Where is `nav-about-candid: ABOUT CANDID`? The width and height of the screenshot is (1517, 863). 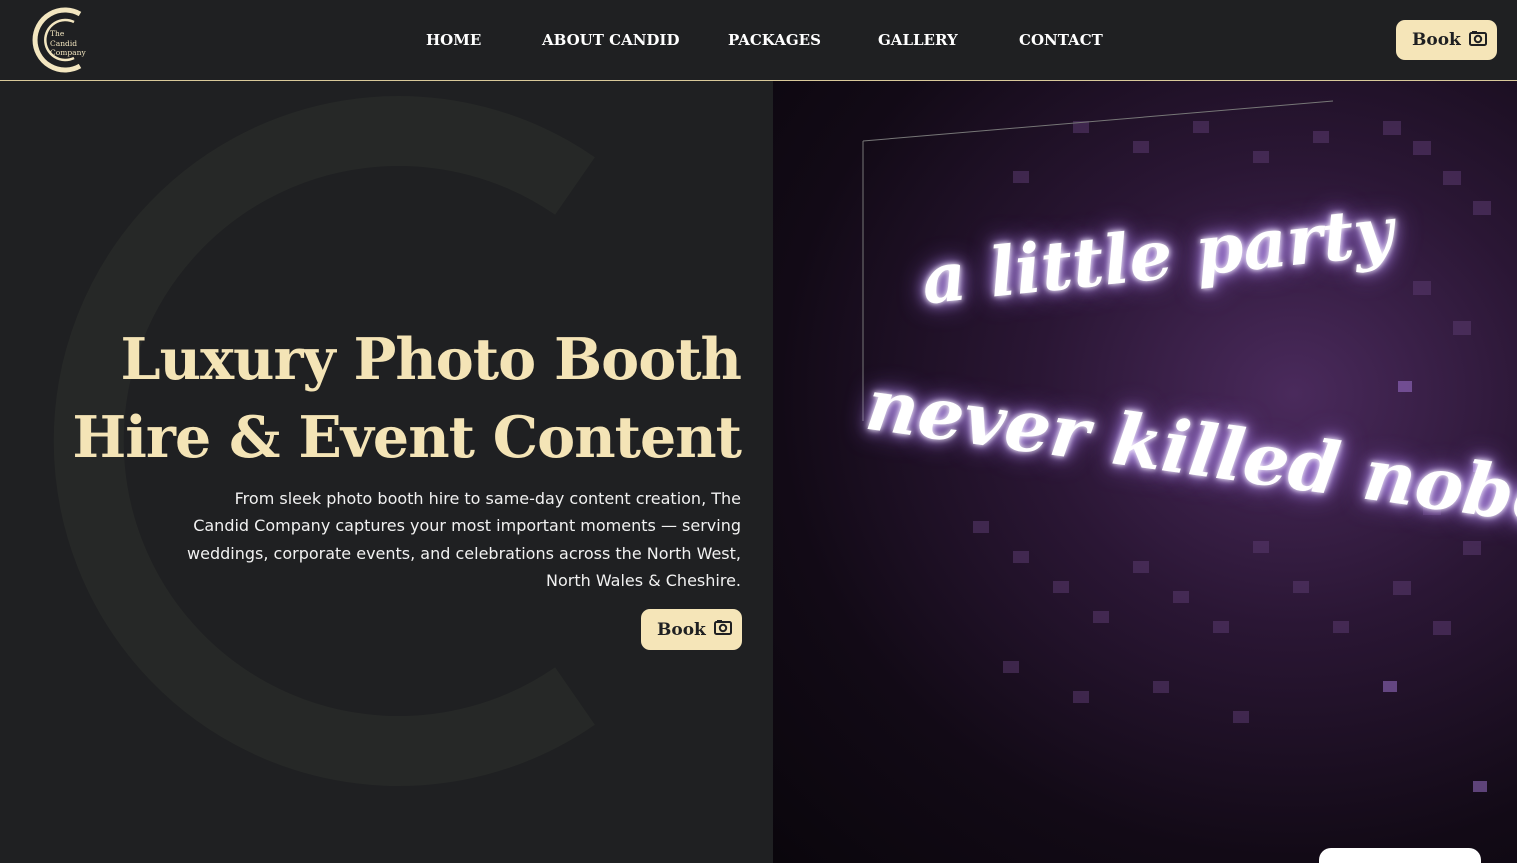 nav-about-candid: ABOUT CANDID is located at coordinates (610, 40).